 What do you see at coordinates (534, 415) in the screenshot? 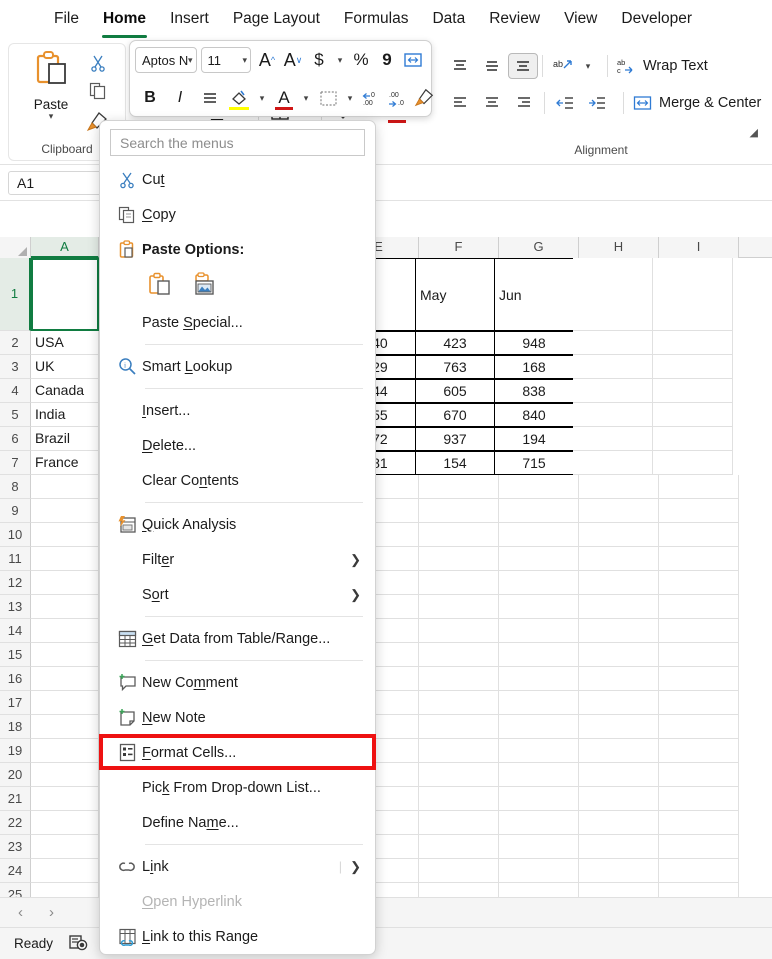
I see `cell-G5: 840` at bounding box center [534, 415].